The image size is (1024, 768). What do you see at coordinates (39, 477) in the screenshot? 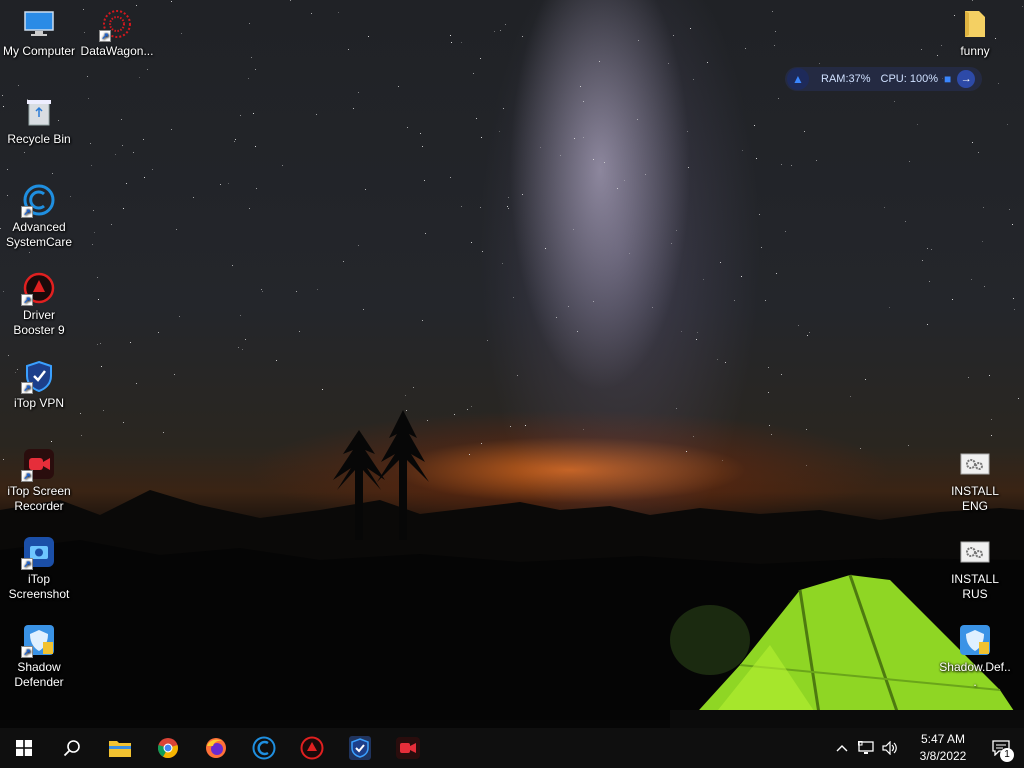
I see `desktop-icon-itop-screen-recorder: ↗ iTop Screen Recorder` at bounding box center [39, 477].